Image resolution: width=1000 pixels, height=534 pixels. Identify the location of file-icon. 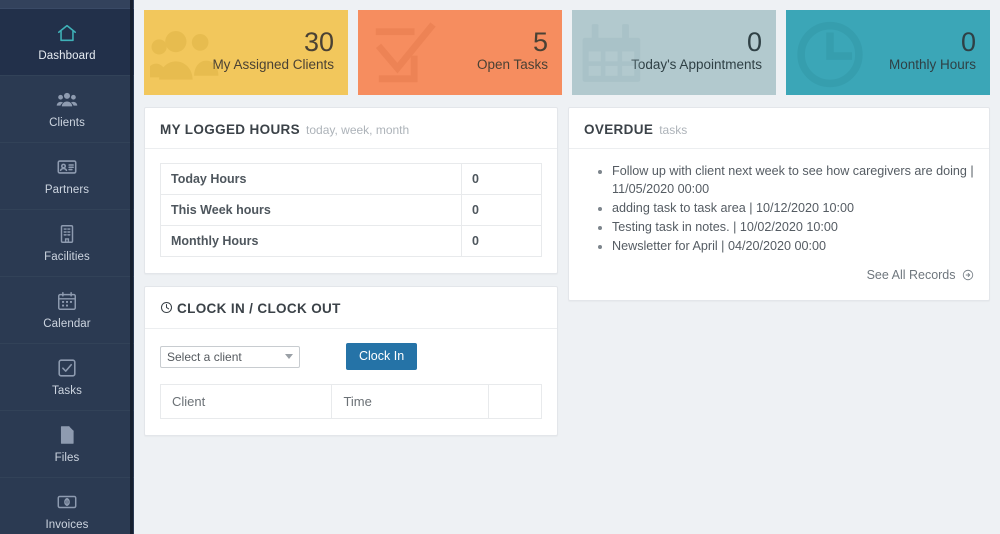
(67, 435).